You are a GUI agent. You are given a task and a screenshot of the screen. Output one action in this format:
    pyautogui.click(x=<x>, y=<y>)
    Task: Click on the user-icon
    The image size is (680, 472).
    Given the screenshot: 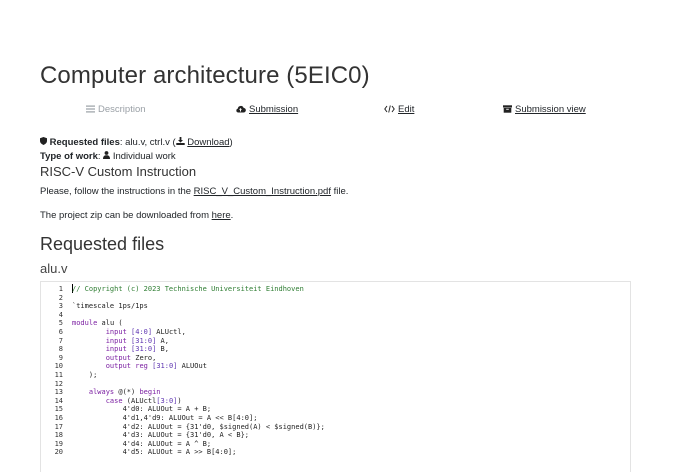 What is the action you would take?
    pyautogui.click(x=107, y=156)
    